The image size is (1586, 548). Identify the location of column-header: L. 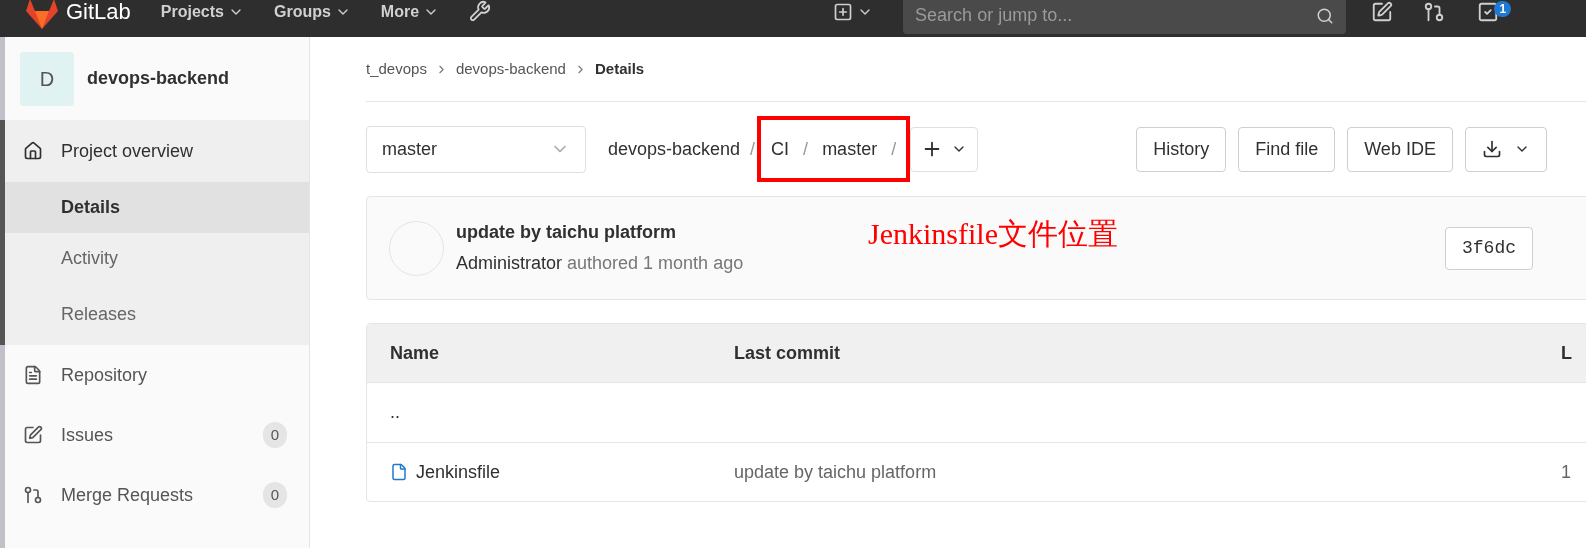
(1566, 353).